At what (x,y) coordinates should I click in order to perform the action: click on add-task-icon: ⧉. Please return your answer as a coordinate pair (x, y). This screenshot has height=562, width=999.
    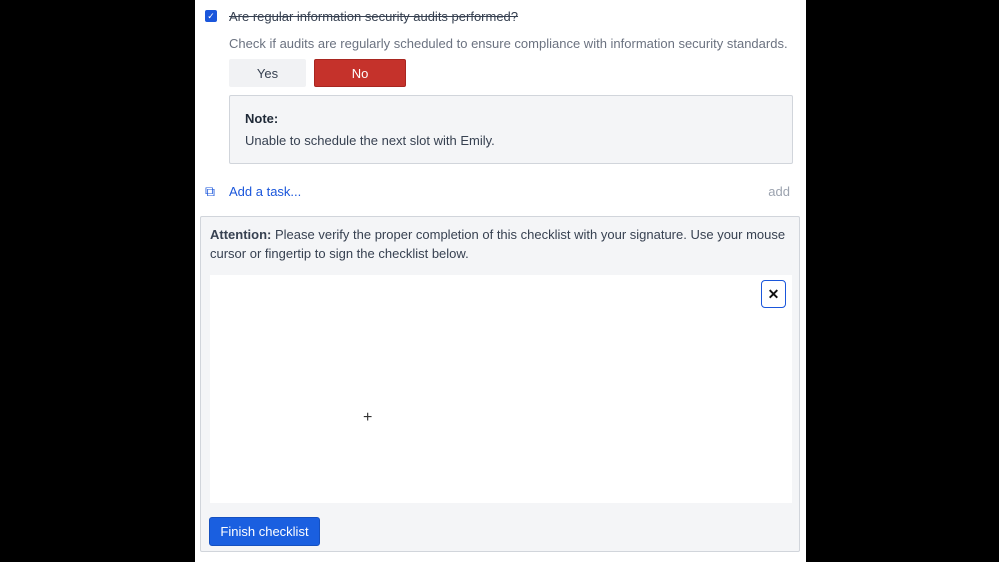
    Looking at the image, I should click on (210, 191).